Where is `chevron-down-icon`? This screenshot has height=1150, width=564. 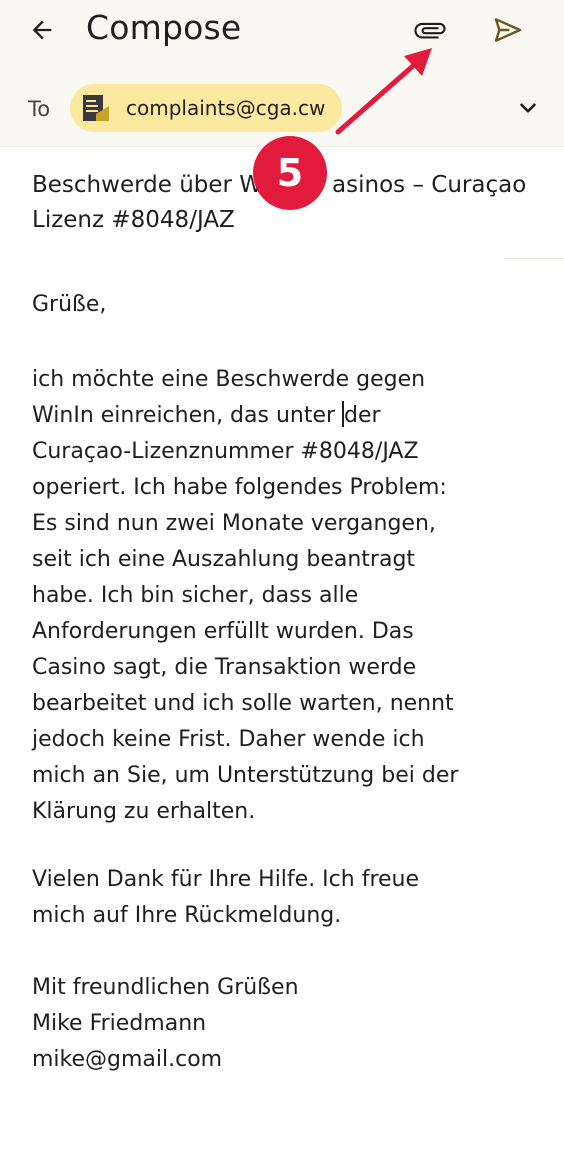
chevron-down-icon is located at coordinates (528, 108).